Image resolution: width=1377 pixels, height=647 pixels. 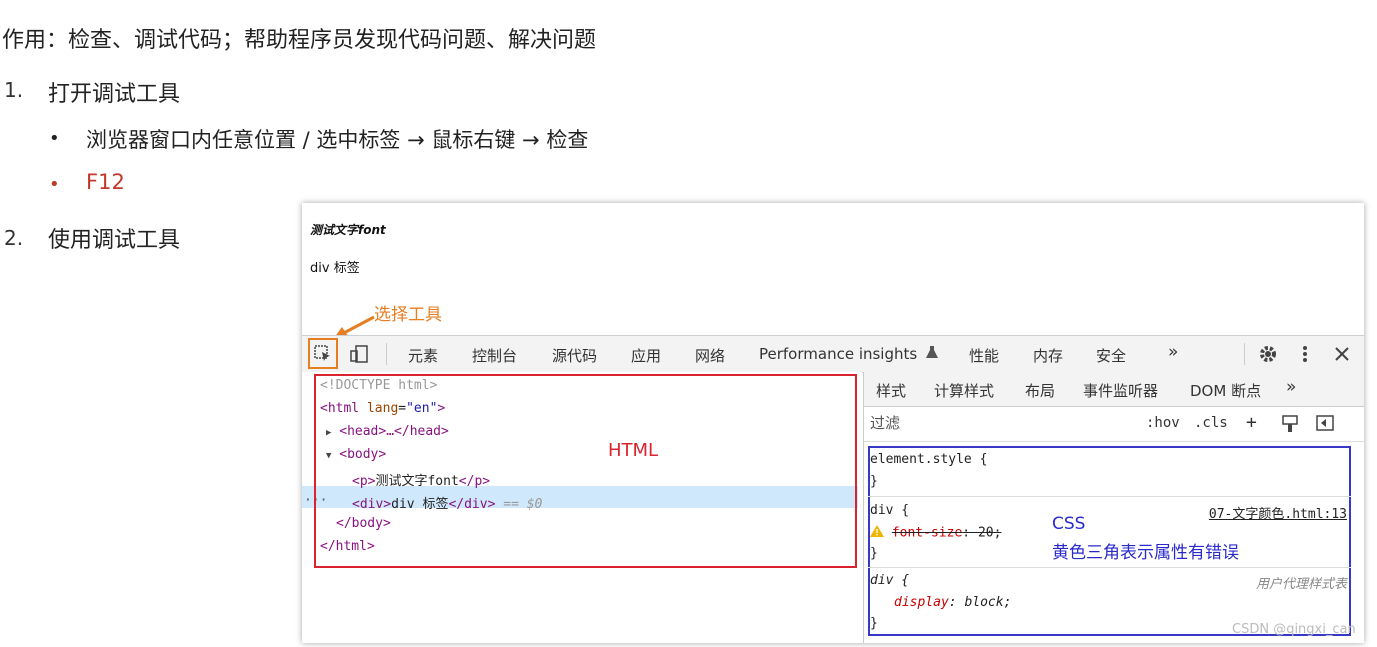 What do you see at coordinates (585, 471) in the screenshot?
I see `html-highlight-box` at bounding box center [585, 471].